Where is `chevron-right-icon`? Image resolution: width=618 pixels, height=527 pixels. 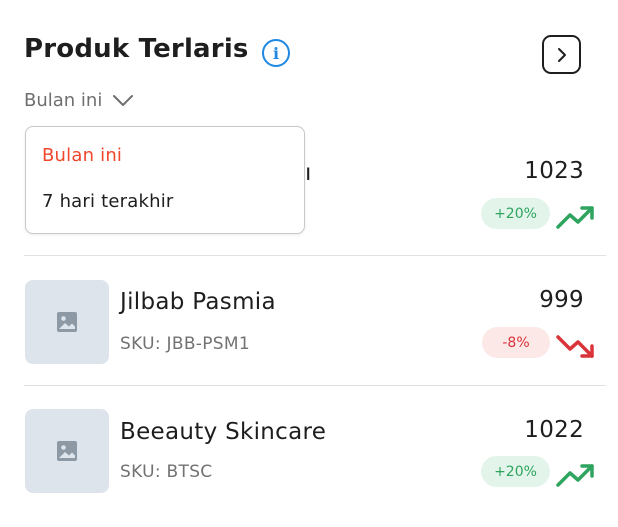 chevron-right-icon is located at coordinates (561, 54).